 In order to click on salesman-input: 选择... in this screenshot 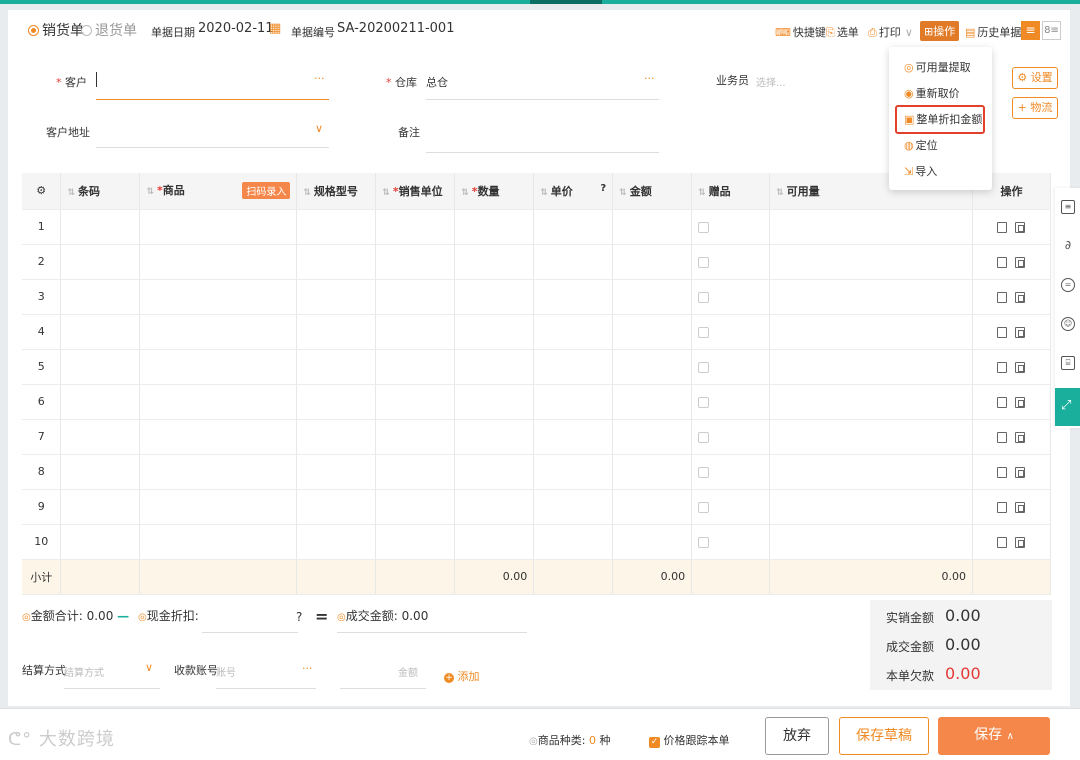, I will do `click(771, 81)`.